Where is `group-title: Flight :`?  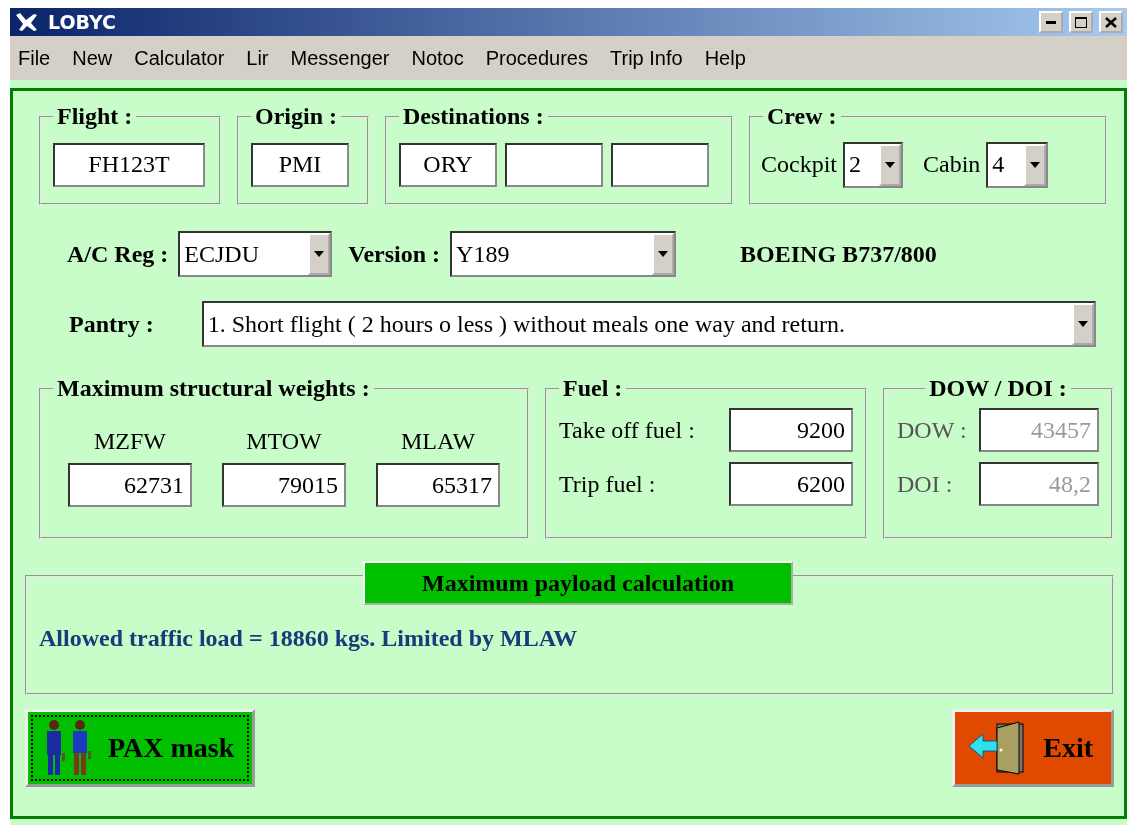 group-title: Flight : is located at coordinates (95, 116).